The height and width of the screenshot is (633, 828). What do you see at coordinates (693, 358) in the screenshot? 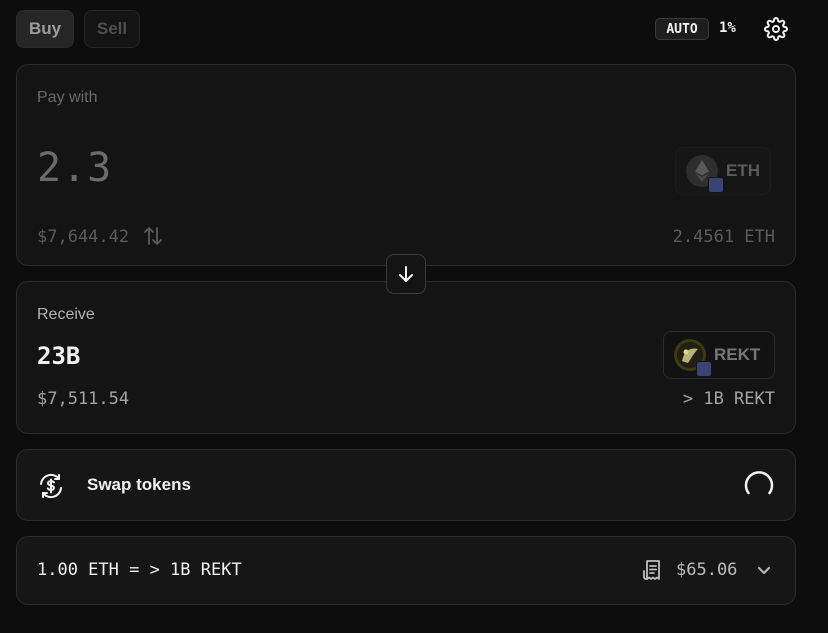
I see `rekt-logo-icon` at bounding box center [693, 358].